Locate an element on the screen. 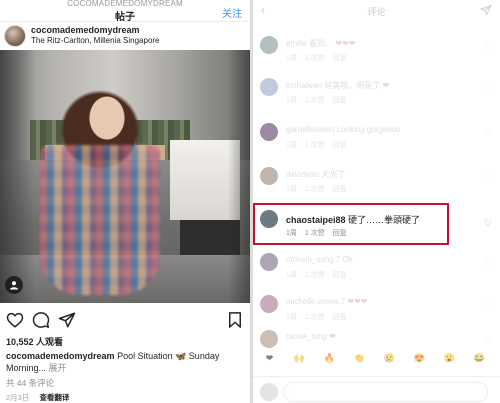  emoji-button: 😢 is located at coordinates (389, 358).